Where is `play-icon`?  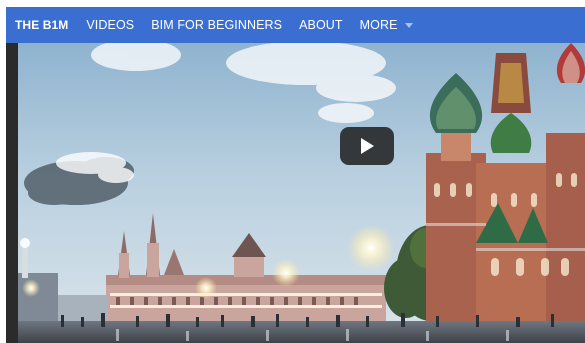 play-icon is located at coordinates (367, 146).